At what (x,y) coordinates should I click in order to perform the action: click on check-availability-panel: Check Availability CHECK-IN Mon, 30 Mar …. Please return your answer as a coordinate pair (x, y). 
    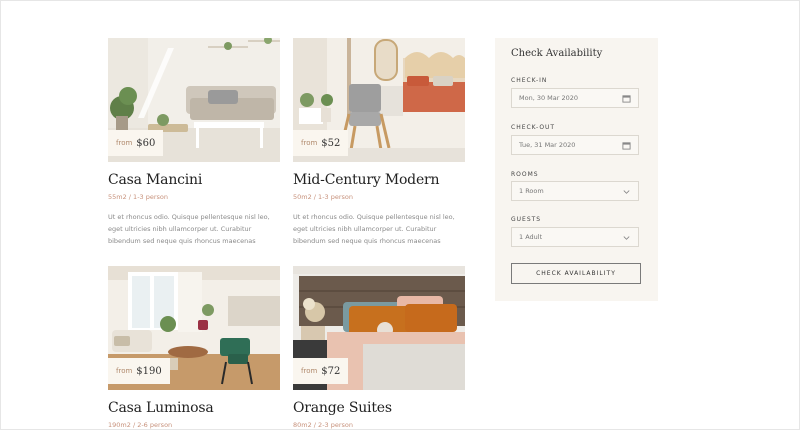
    Looking at the image, I should click on (576, 169).